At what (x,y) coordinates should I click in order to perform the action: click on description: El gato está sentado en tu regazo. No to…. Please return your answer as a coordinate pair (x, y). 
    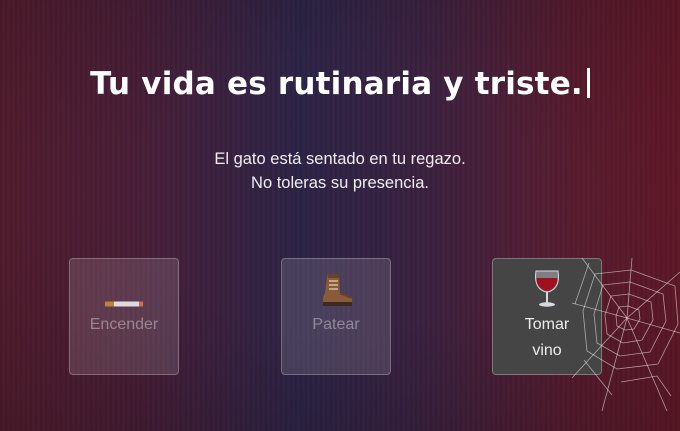
    Looking at the image, I should click on (340, 171).